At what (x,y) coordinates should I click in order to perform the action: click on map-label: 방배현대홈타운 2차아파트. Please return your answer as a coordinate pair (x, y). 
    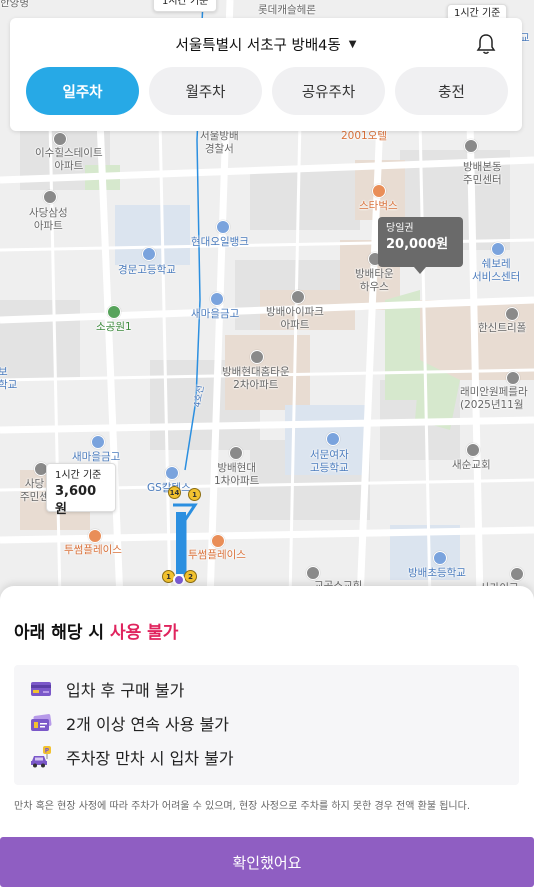
    Looking at the image, I should click on (256, 378).